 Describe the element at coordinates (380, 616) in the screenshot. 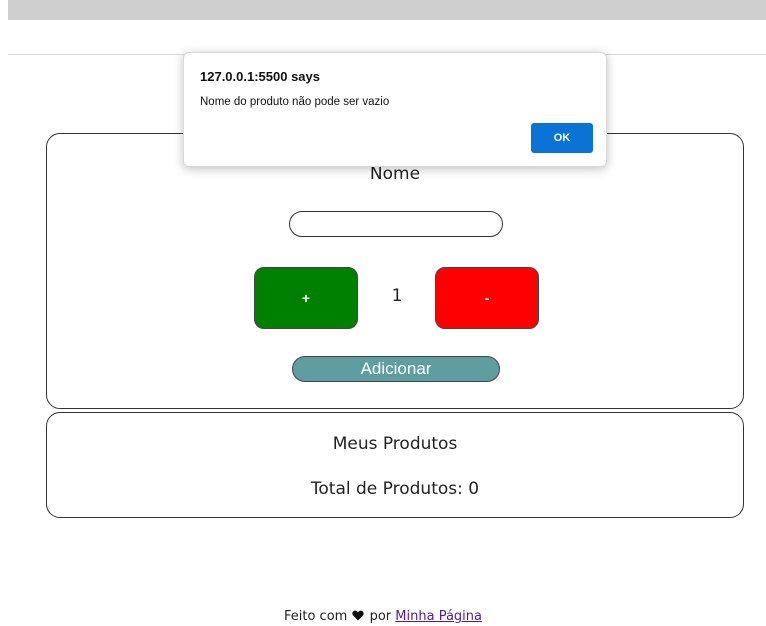

I see `footer-middle: por` at that location.